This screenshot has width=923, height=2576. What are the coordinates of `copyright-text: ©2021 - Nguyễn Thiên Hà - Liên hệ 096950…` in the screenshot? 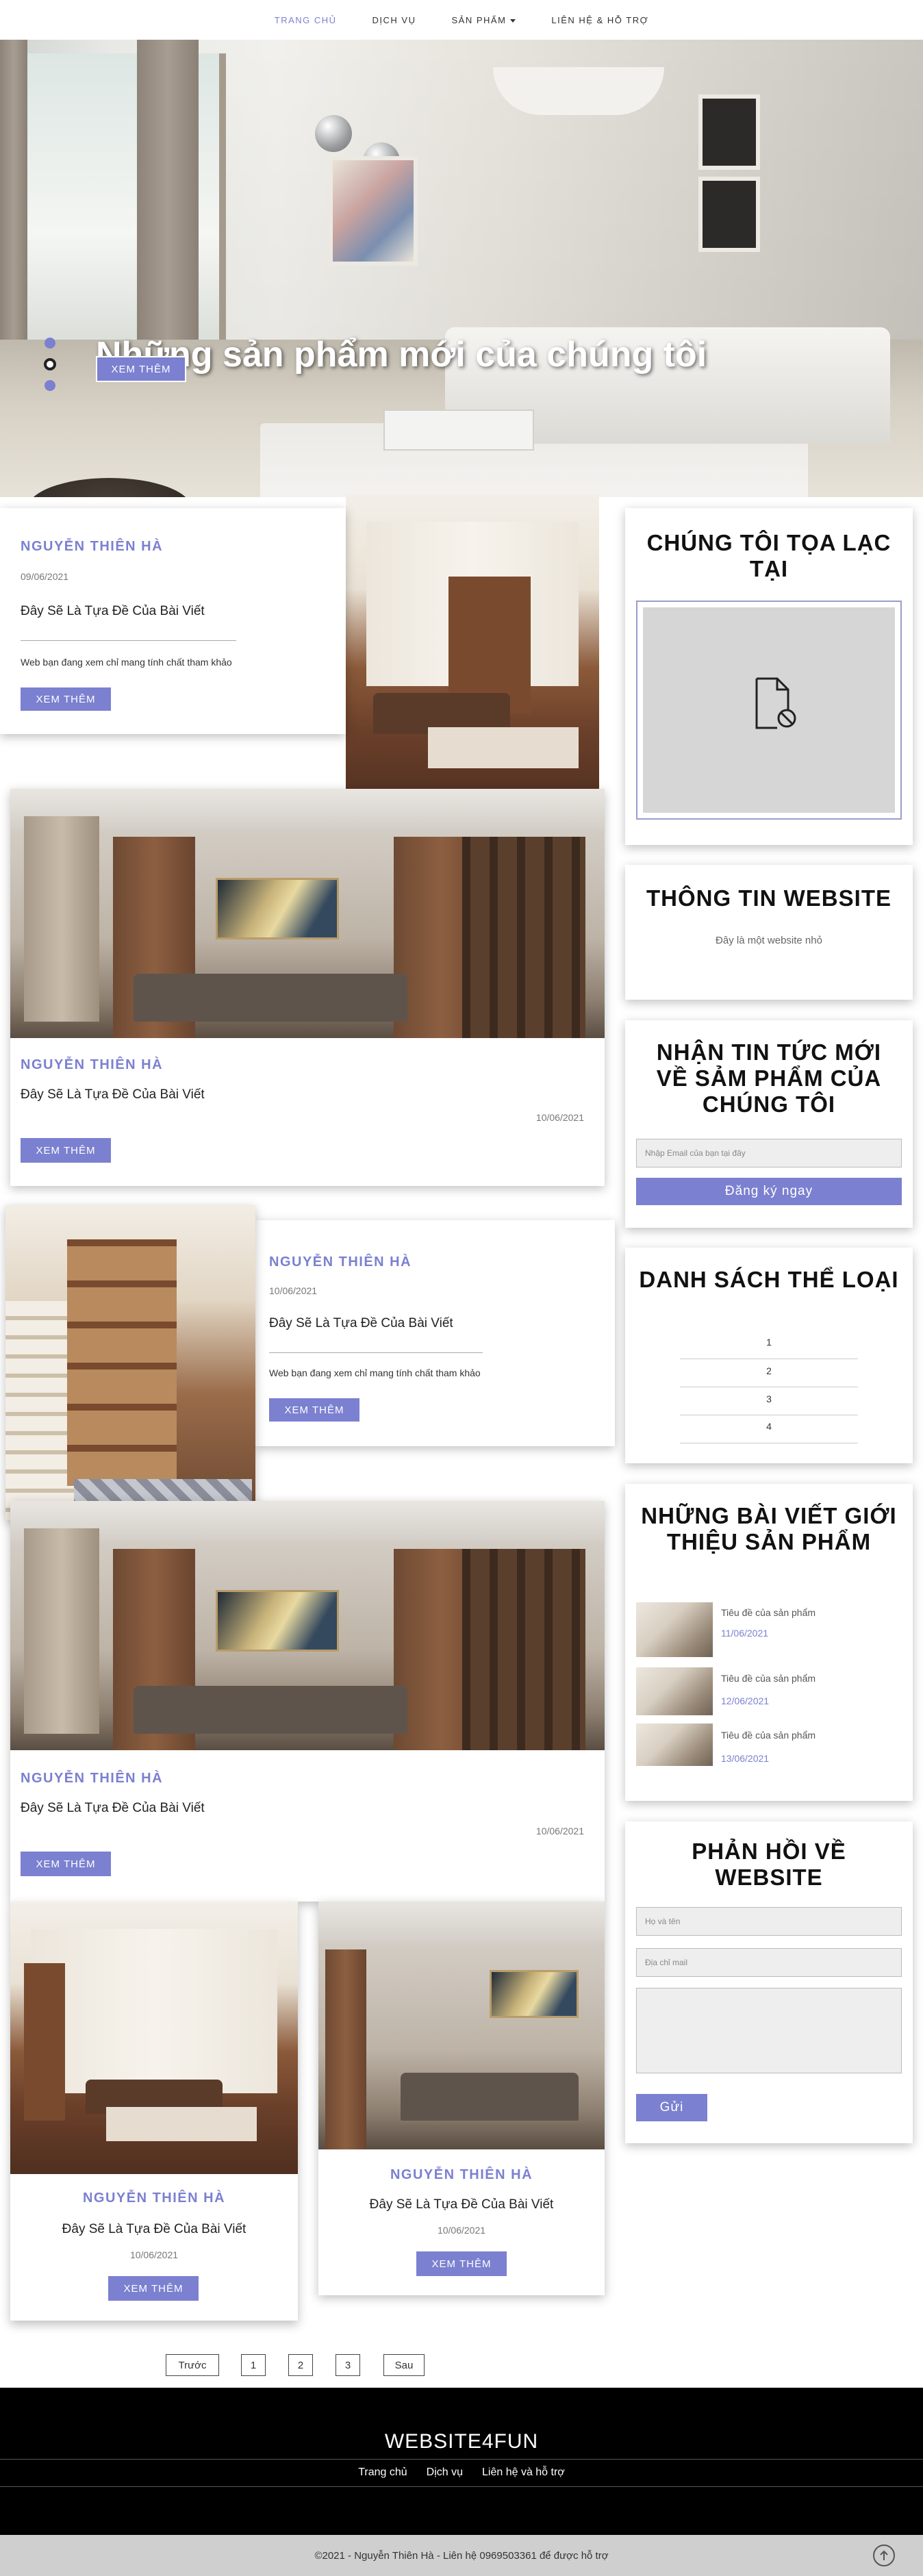 It's located at (461, 2556).